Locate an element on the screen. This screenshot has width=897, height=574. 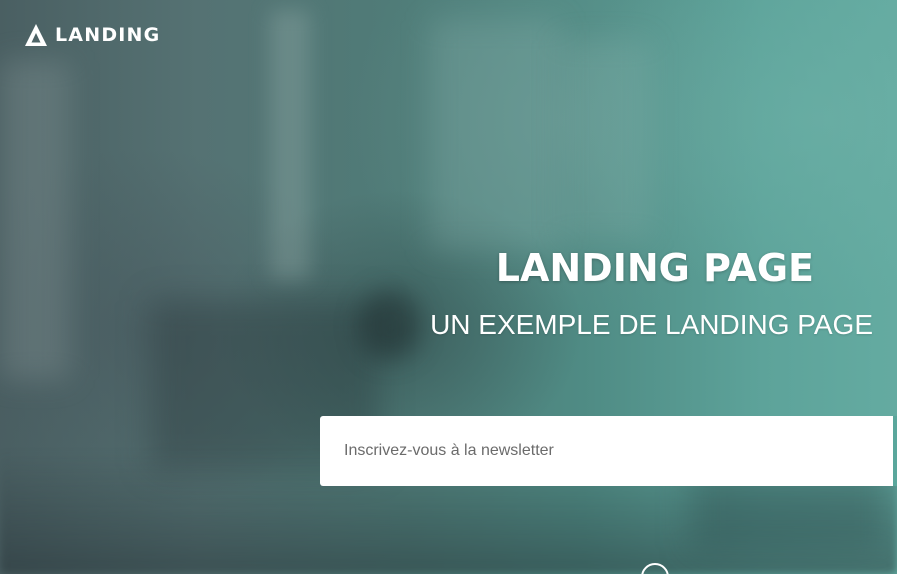
page-subtitle: UN EXEMPLE DE LANDING PAGE is located at coordinates (651, 324).